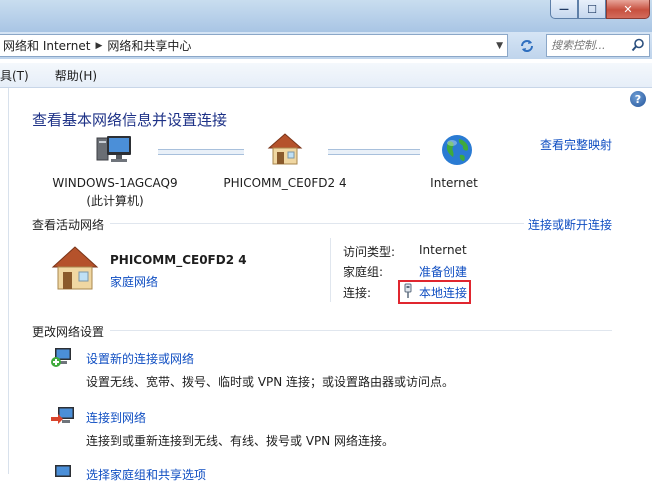  I want to click on home-network-icon, so click(285, 149).